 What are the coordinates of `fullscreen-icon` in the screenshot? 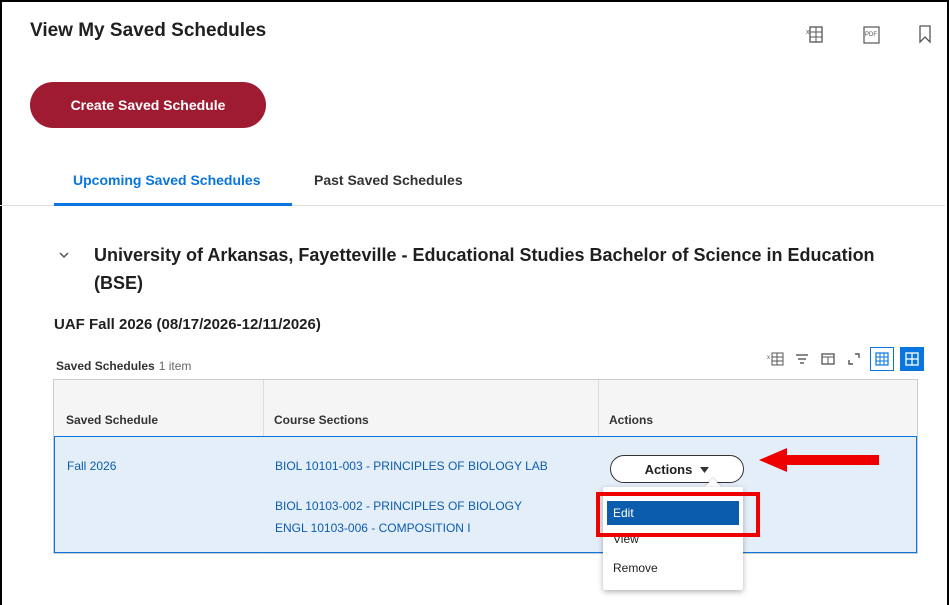 It's located at (854, 359).